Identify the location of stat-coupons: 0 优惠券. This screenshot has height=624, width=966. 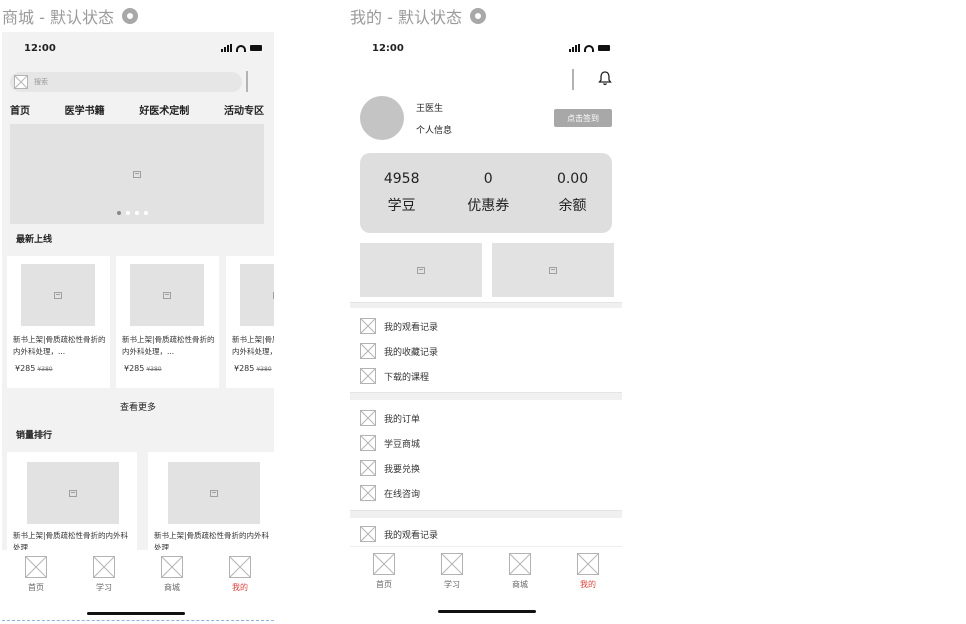
(488, 193).